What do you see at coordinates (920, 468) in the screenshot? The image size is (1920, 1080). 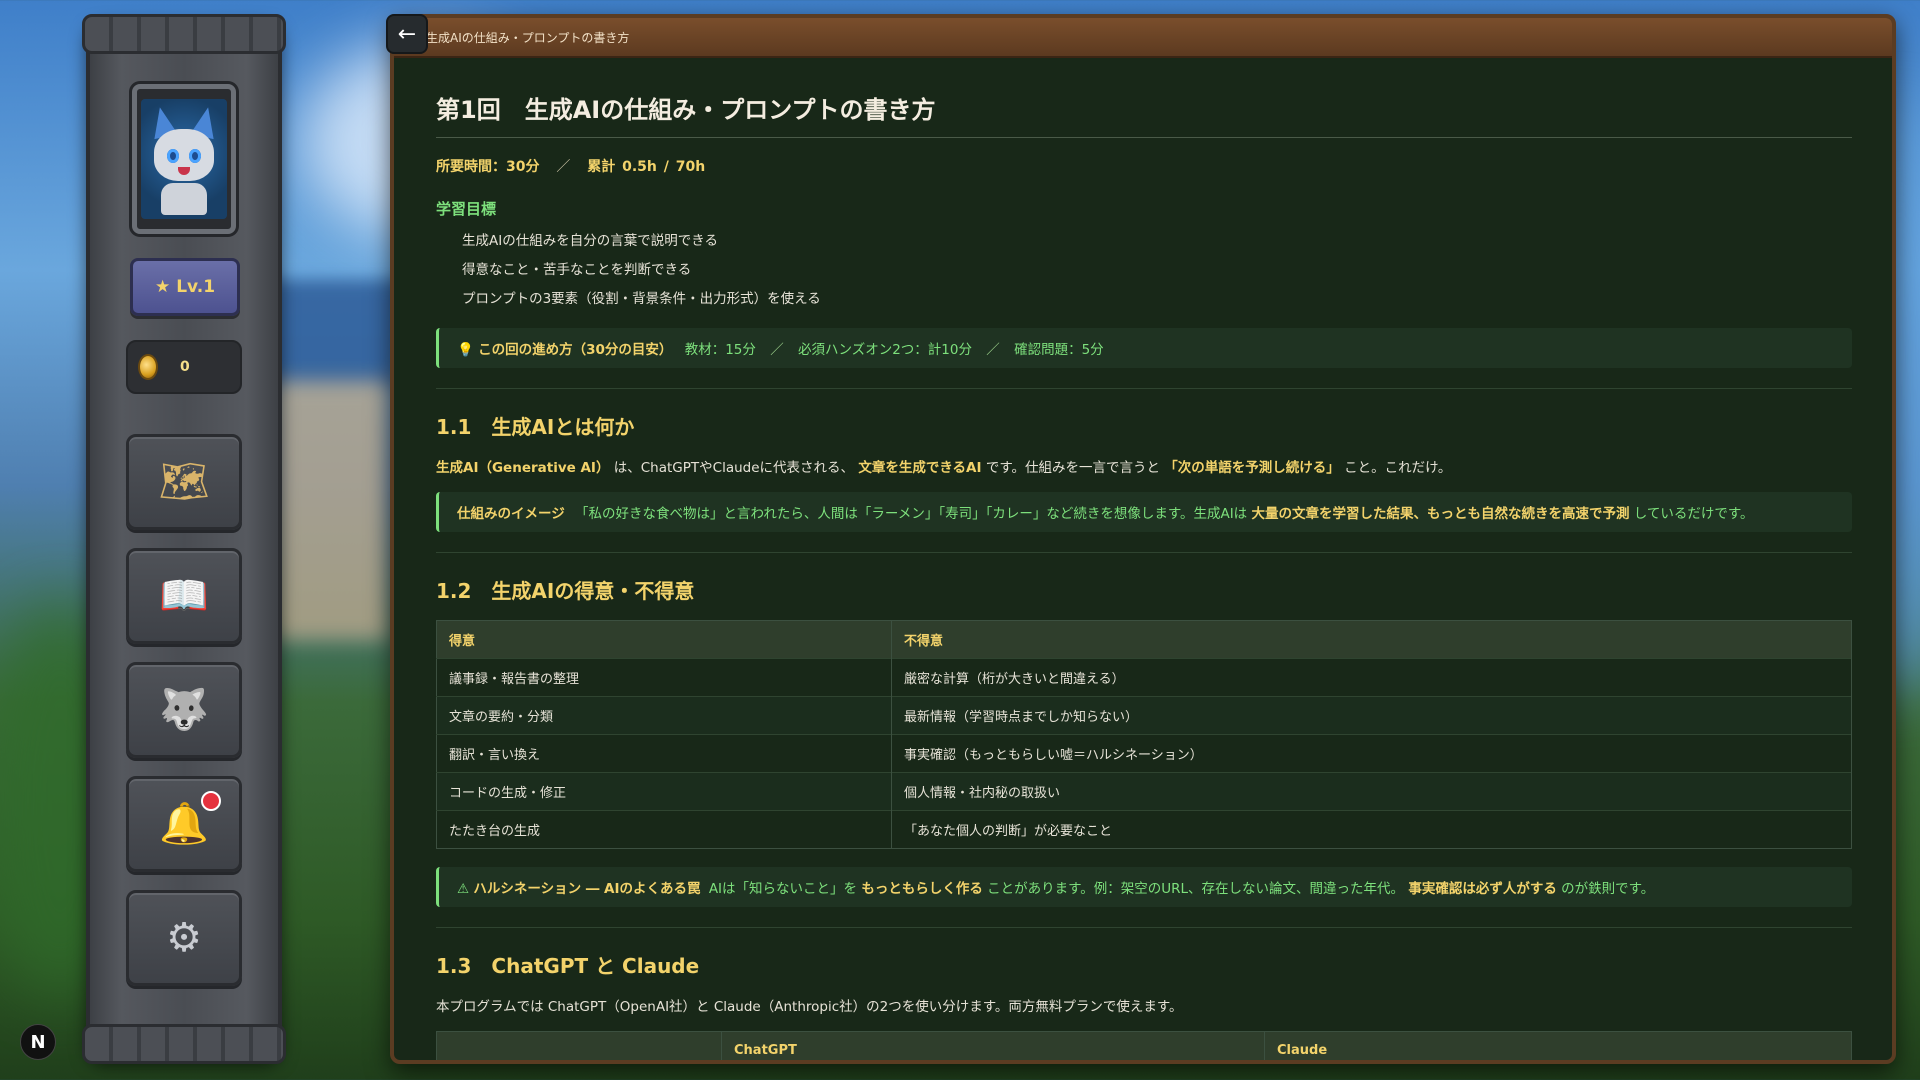 I see `emphasis: 文章を生成できるAI` at bounding box center [920, 468].